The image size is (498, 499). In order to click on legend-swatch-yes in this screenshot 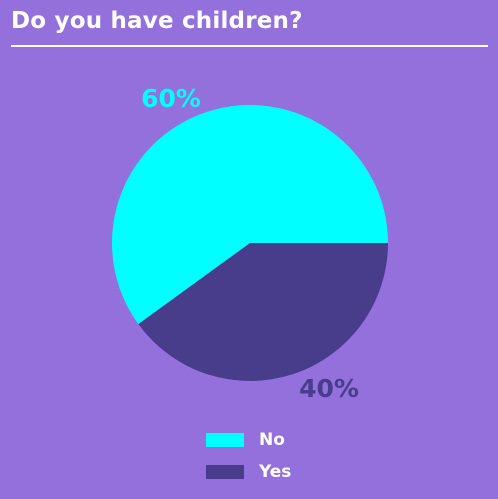, I will do `click(225, 472)`.